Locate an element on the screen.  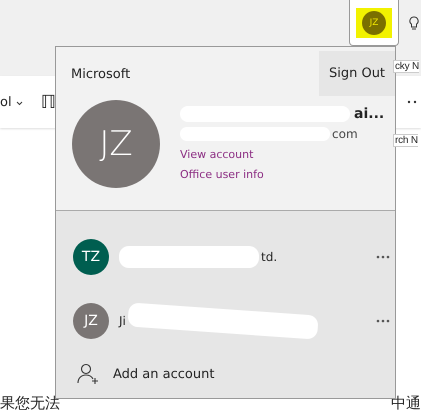
search-box-label: rch N is located at coordinates (405, 140).